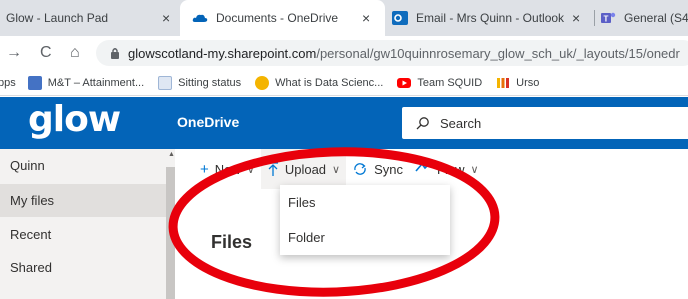 This screenshot has width=688, height=299. I want to click on upload-files-option: Files, so click(365, 202).